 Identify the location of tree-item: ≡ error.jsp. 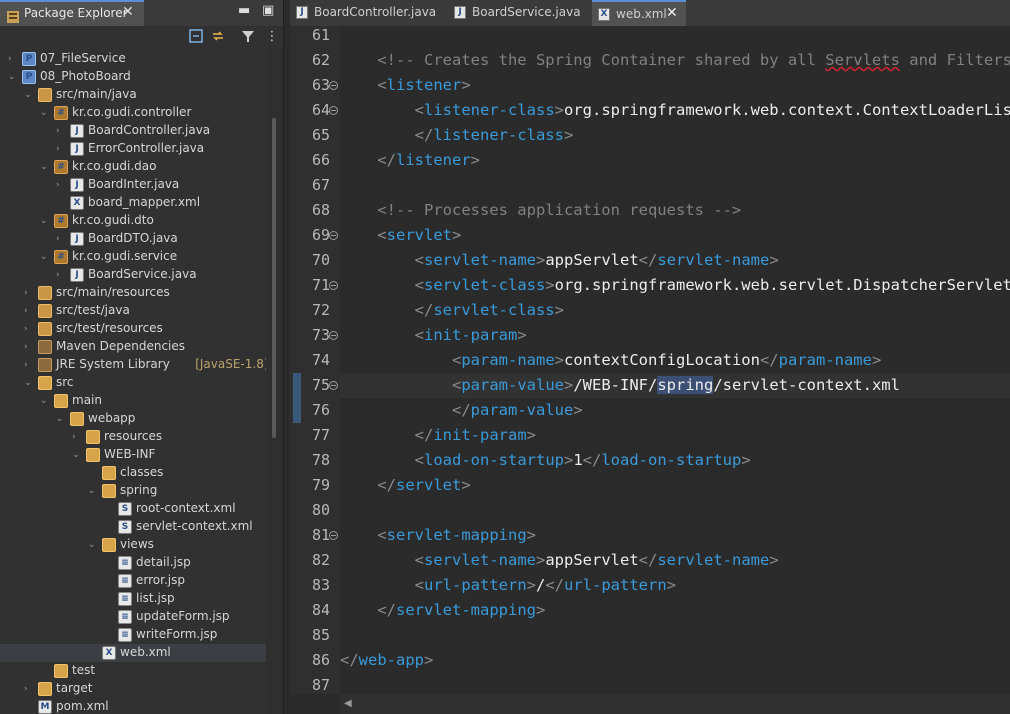
(133, 581).